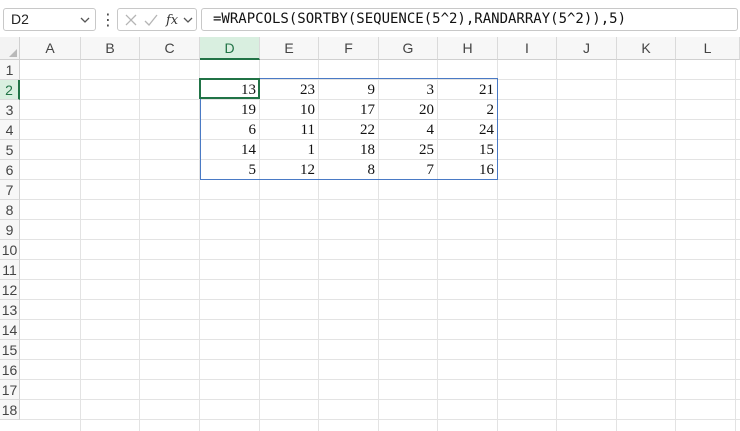 This screenshot has width=740, height=431. I want to click on cell-f4: 22, so click(349, 130).